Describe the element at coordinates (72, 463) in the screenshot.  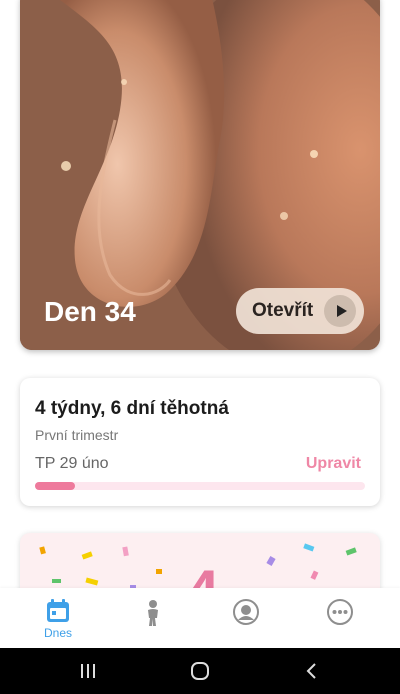
I see `due-date-label: TP 29 úno` at that location.